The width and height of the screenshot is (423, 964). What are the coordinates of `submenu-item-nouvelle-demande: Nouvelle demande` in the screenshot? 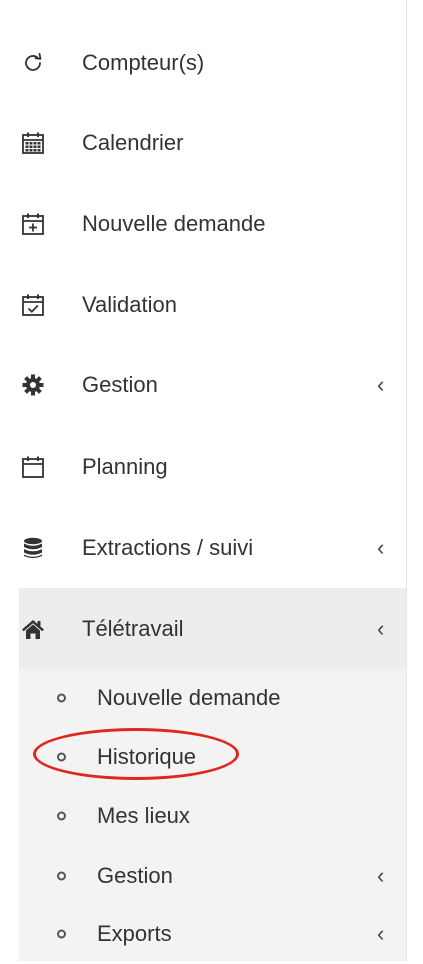 It's located at (213, 698).